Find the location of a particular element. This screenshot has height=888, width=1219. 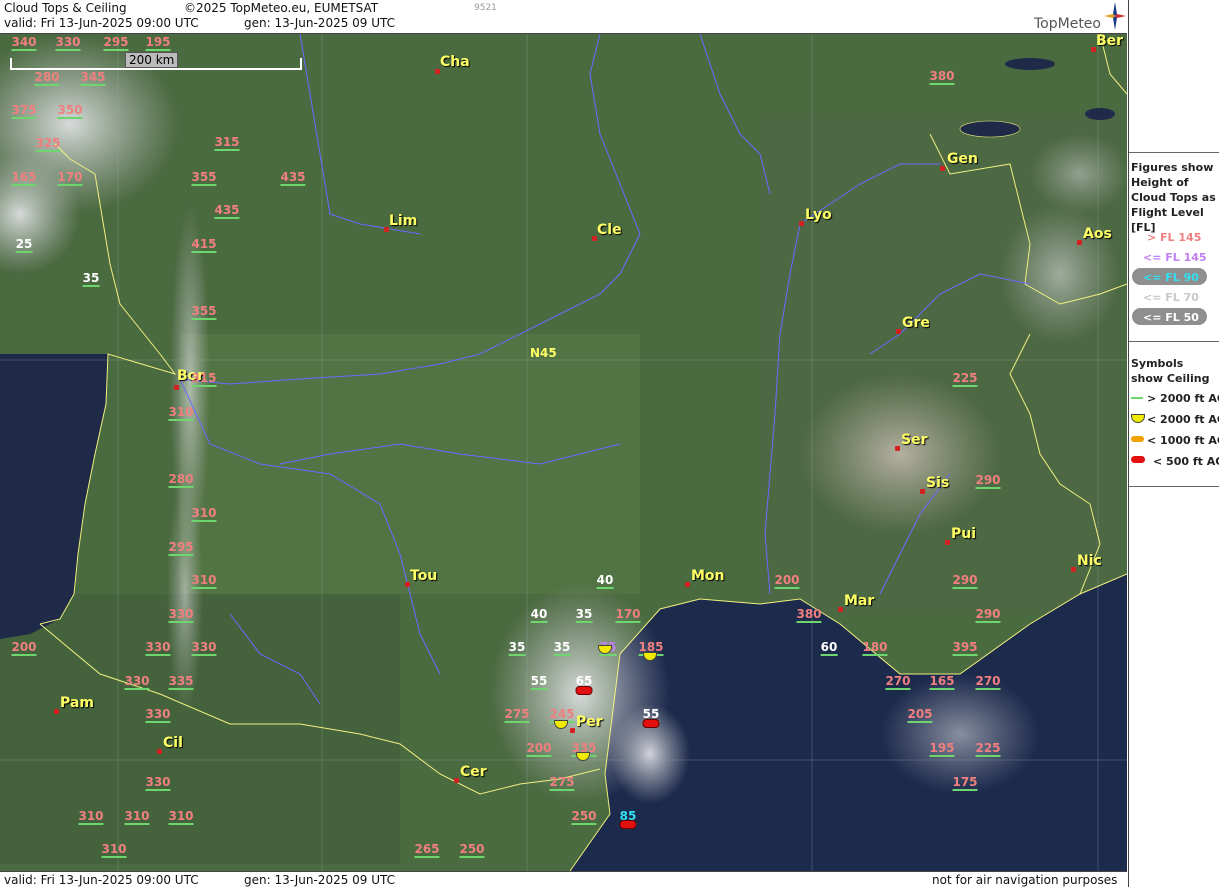

cloud-top-flight-level: 60 is located at coordinates (829, 648).